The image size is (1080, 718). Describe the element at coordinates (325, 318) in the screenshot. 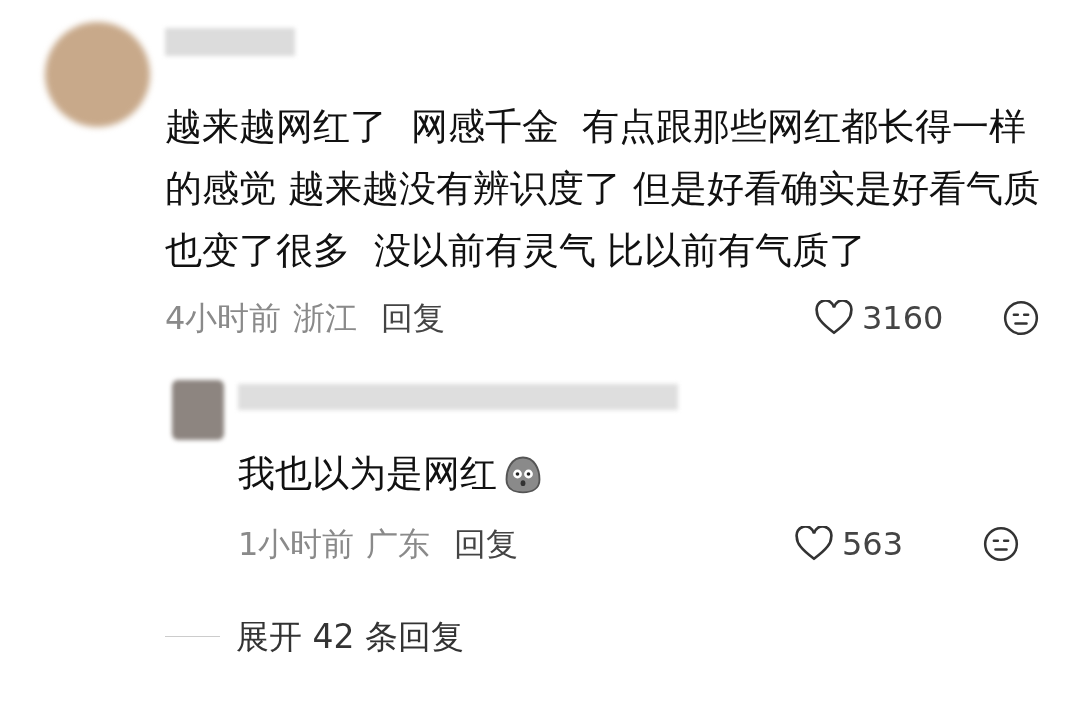

I see `comment-location: 浙江` at that location.